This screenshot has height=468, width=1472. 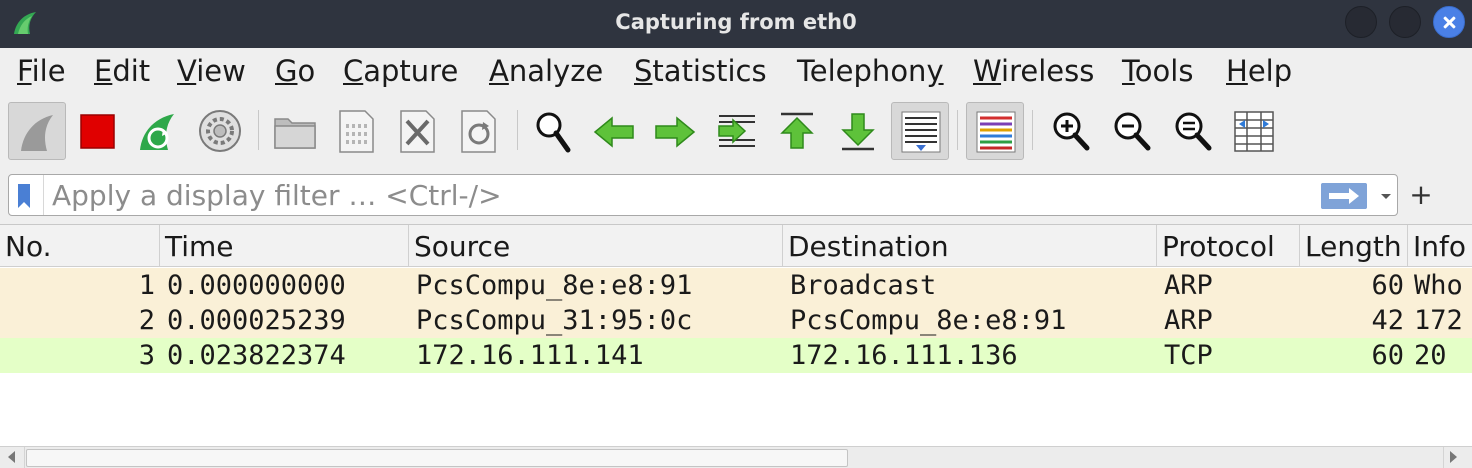 What do you see at coordinates (437, 458) in the screenshot?
I see `scrollbar-thumb` at bounding box center [437, 458].